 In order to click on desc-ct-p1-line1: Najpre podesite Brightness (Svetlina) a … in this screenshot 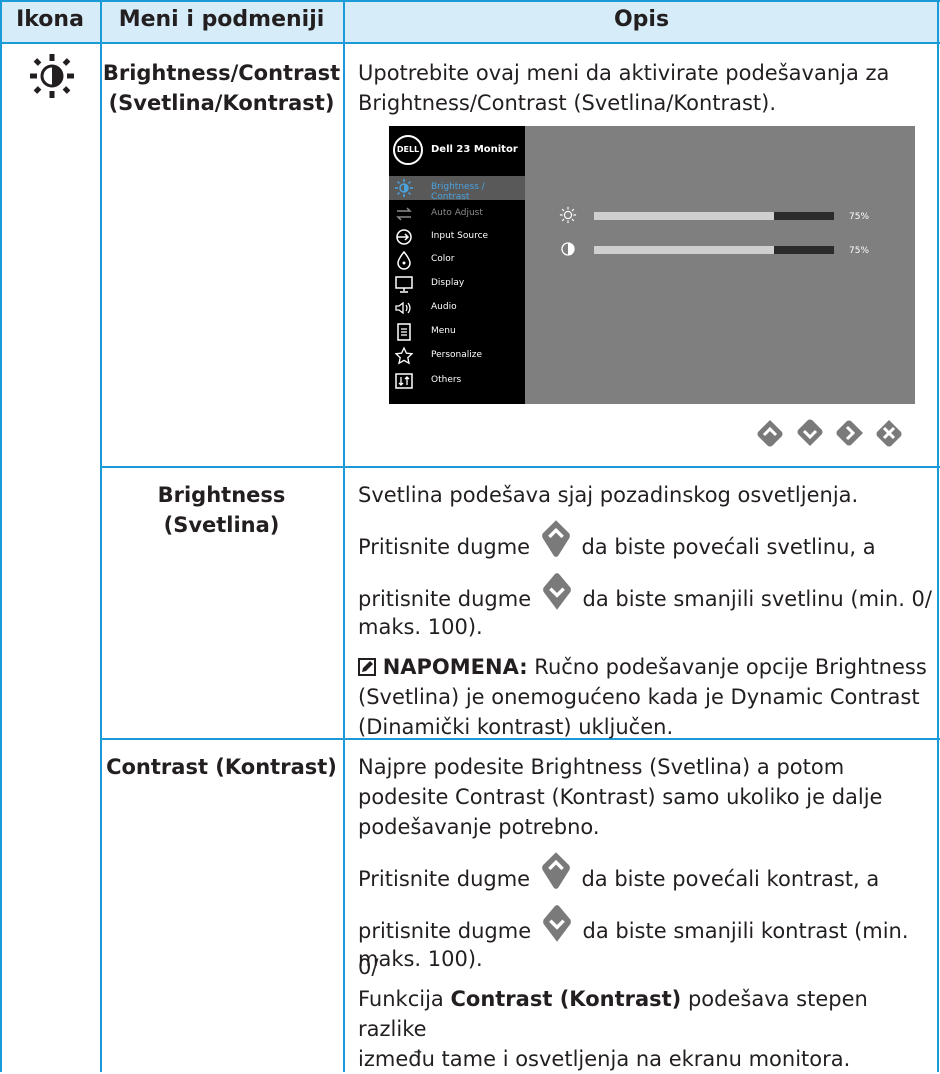, I will do `click(601, 767)`.